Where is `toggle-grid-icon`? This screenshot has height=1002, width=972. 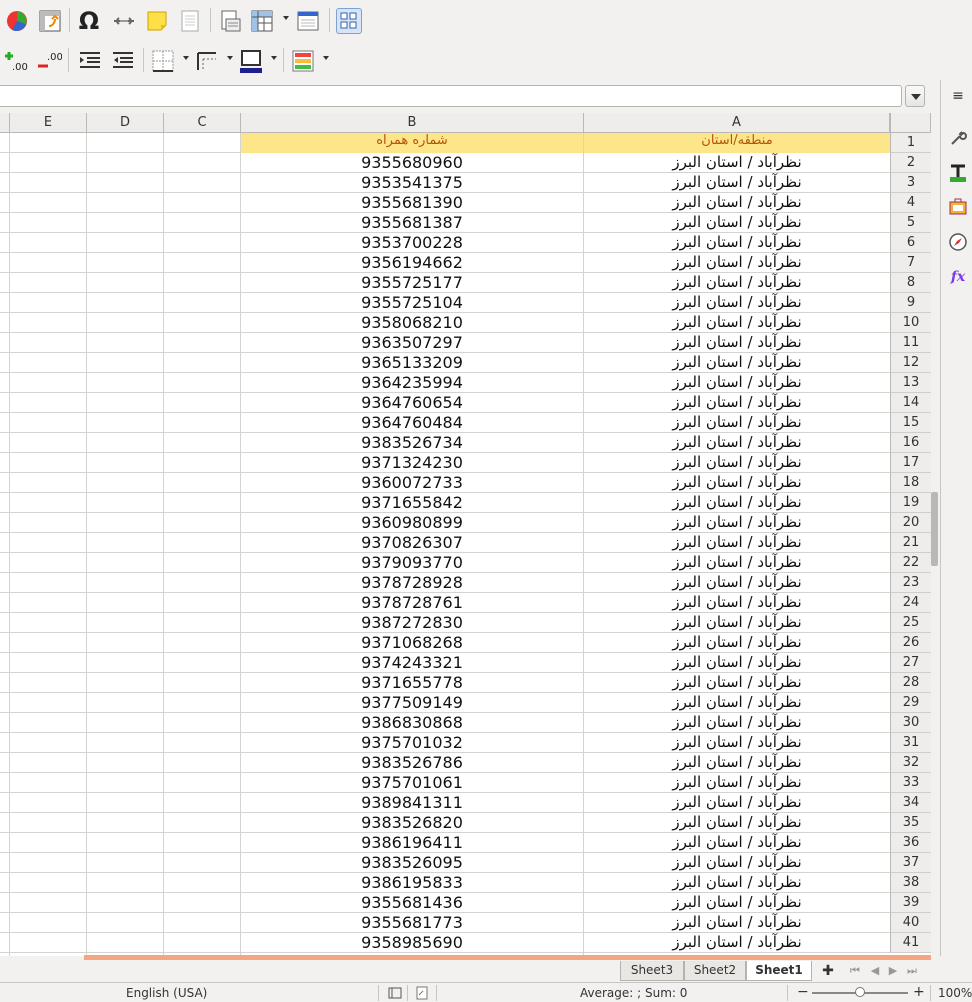
toggle-grid-icon is located at coordinates (349, 21).